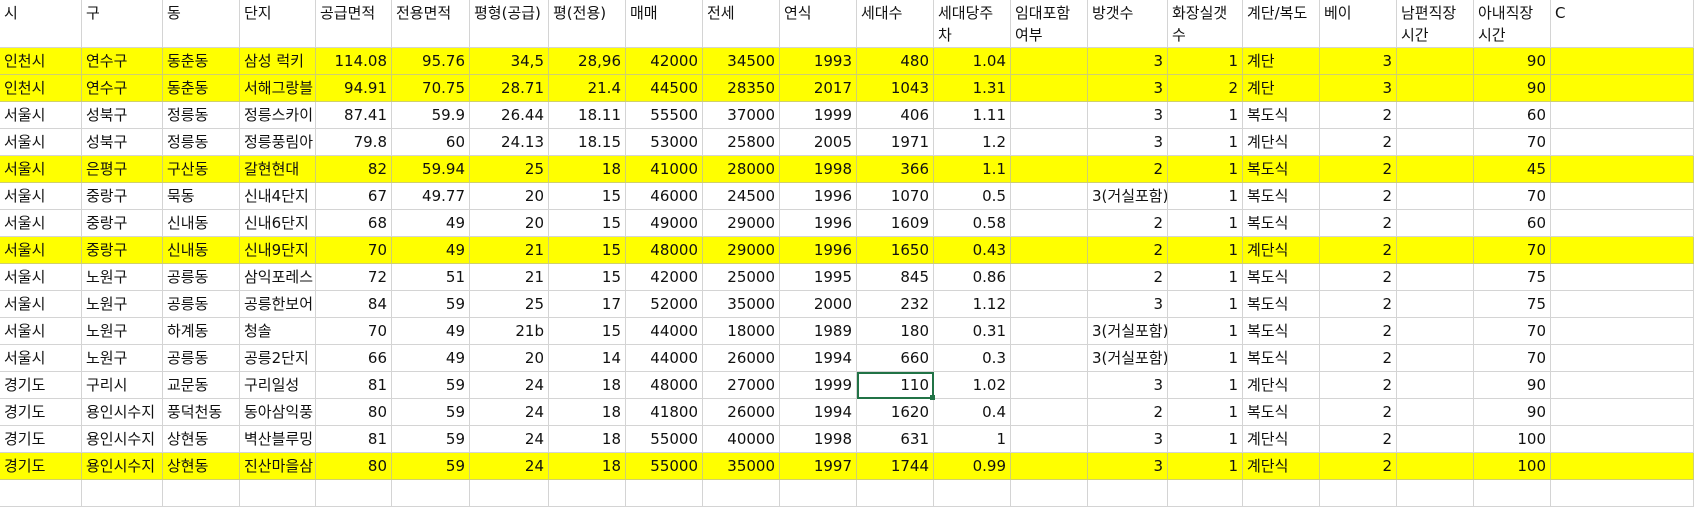 Image resolution: width=1694 pixels, height=518 pixels. I want to click on table-cell: 계단식, so click(1281, 385).